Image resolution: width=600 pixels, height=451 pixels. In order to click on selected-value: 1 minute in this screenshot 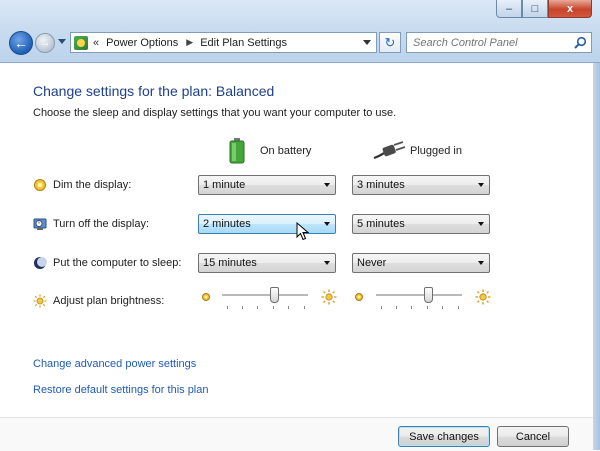, I will do `click(224, 185)`.